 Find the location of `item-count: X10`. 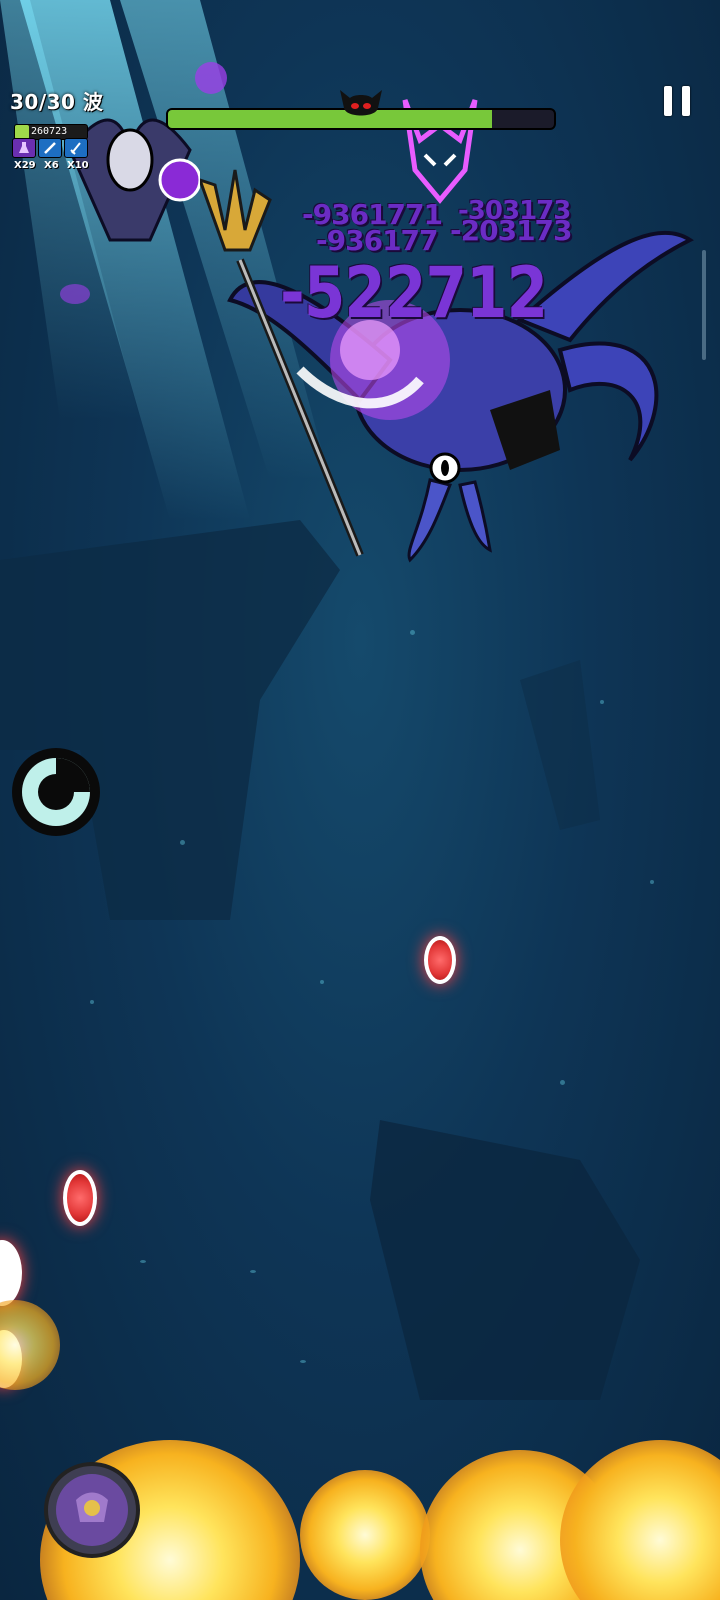

item-count: X10 is located at coordinates (78, 165).